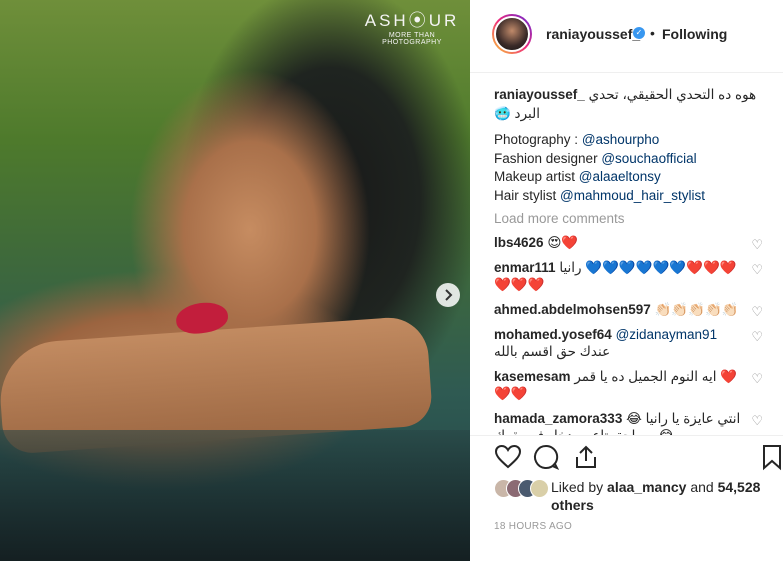  What do you see at coordinates (658, 496) in the screenshot?
I see `likes-text: Liked by alaa_mancy and 54,528 others` at bounding box center [658, 496].